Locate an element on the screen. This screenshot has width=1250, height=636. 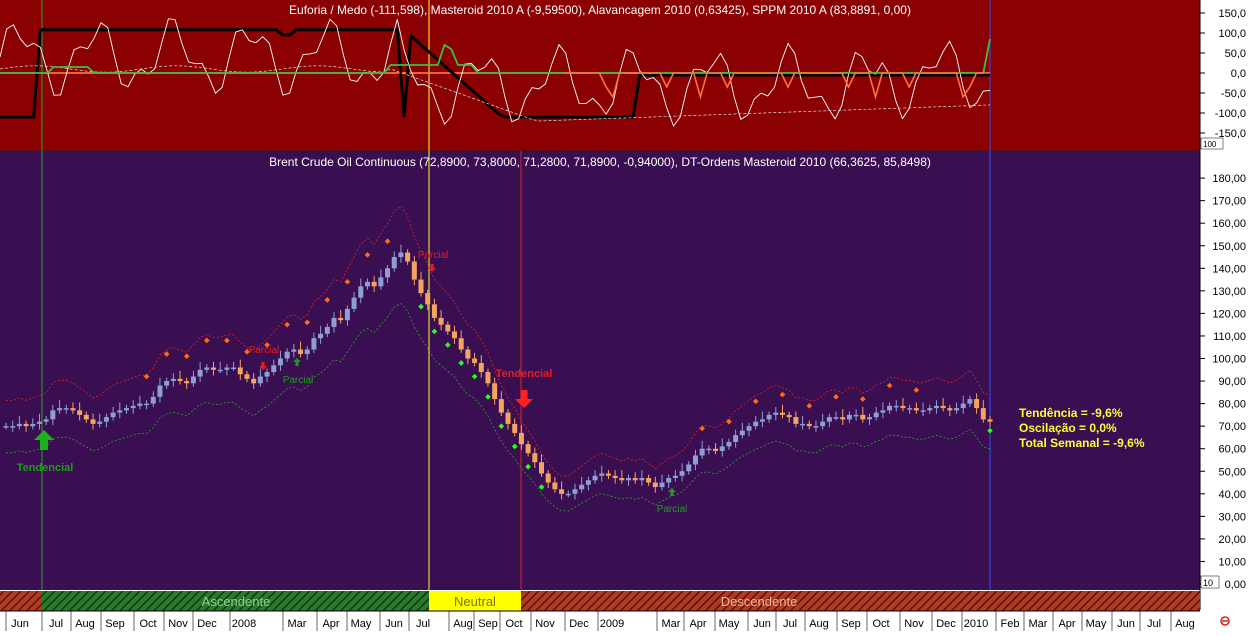
price-y-tick-label: 140,00 is located at coordinates (1229, 269).